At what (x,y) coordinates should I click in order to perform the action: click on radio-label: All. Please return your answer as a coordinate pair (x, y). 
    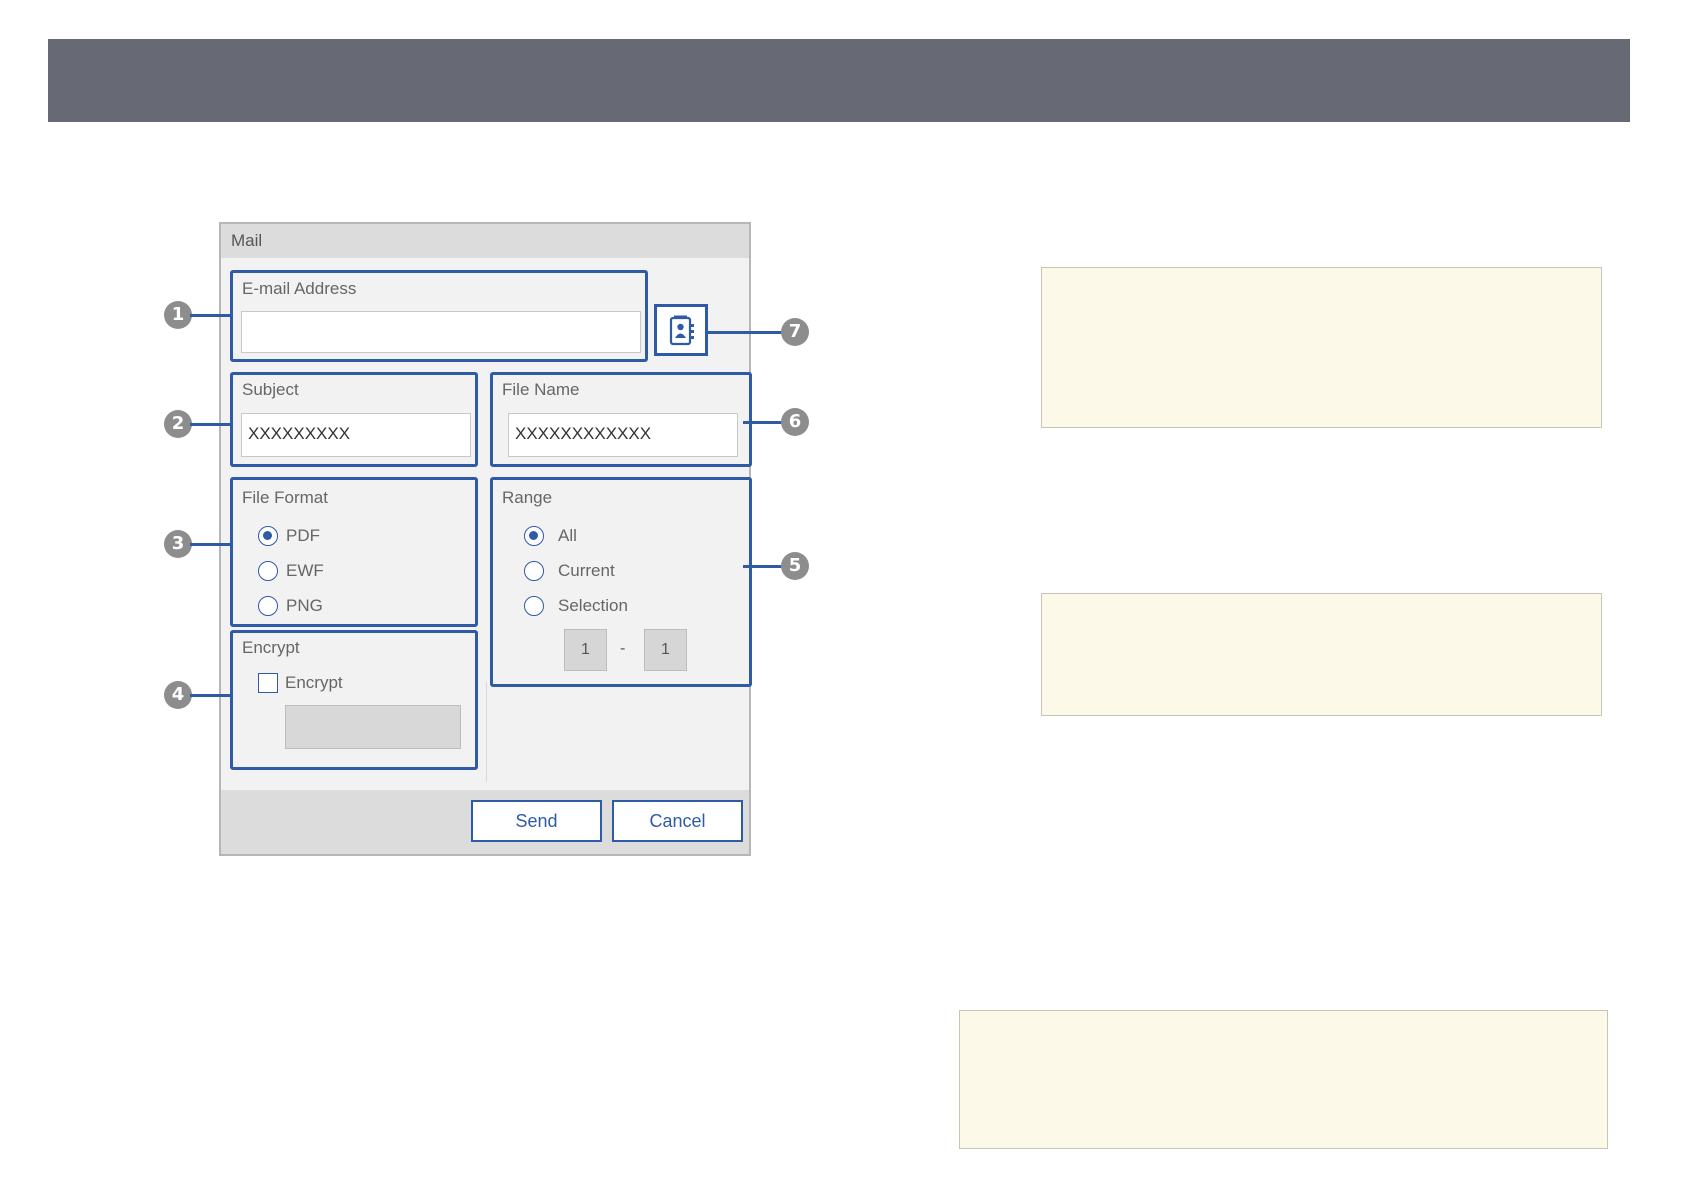
    Looking at the image, I should click on (567, 535).